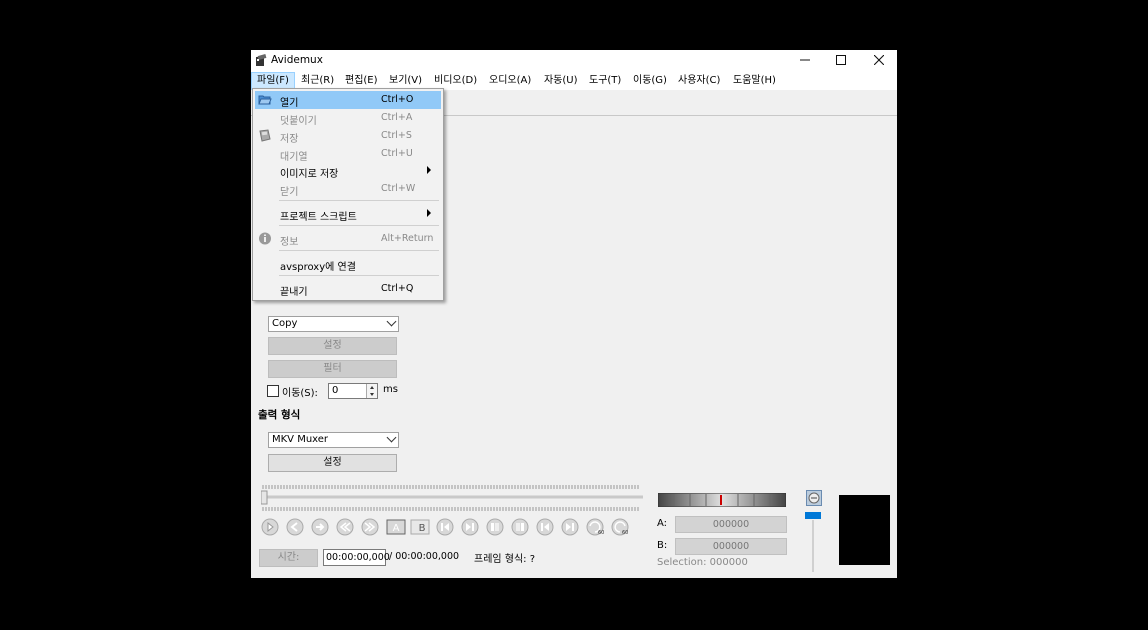 This screenshot has width=1148, height=630. I want to click on audio-codec-select: Copy, so click(333, 324).